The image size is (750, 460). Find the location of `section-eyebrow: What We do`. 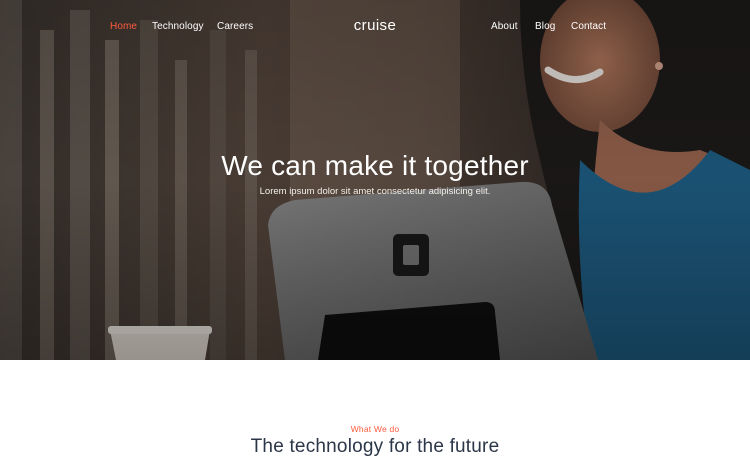

section-eyebrow: What We do is located at coordinates (375, 429).